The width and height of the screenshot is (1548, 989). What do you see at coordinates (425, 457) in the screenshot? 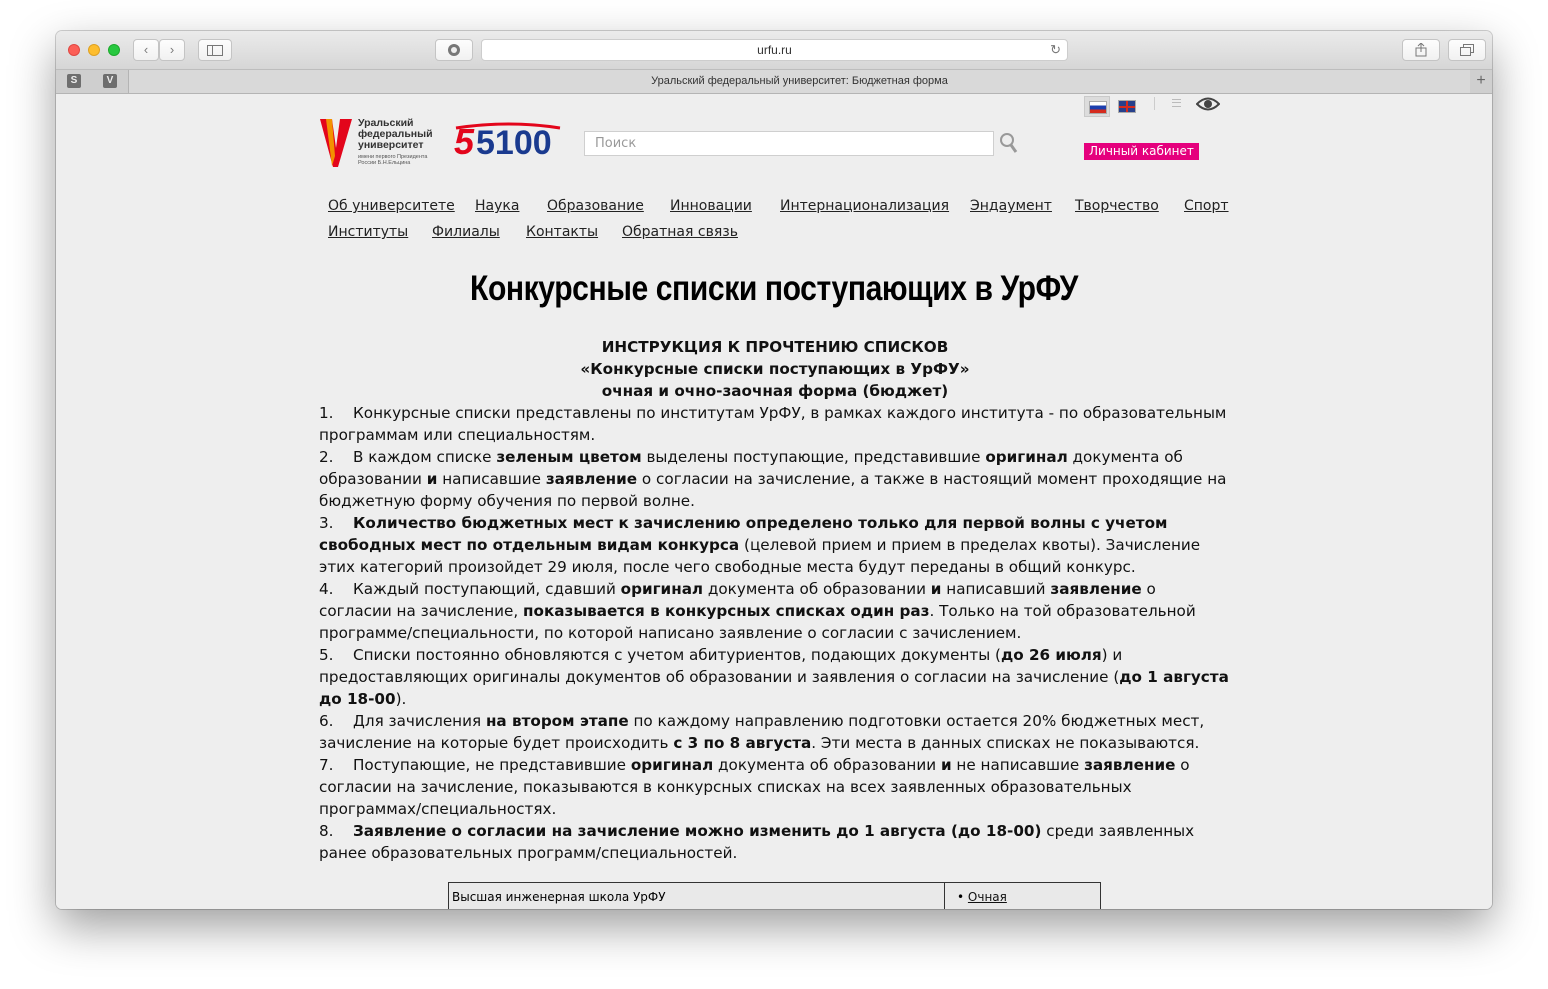
I see `instr-item-text: В каждом списке` at bounding box center [425, 457].